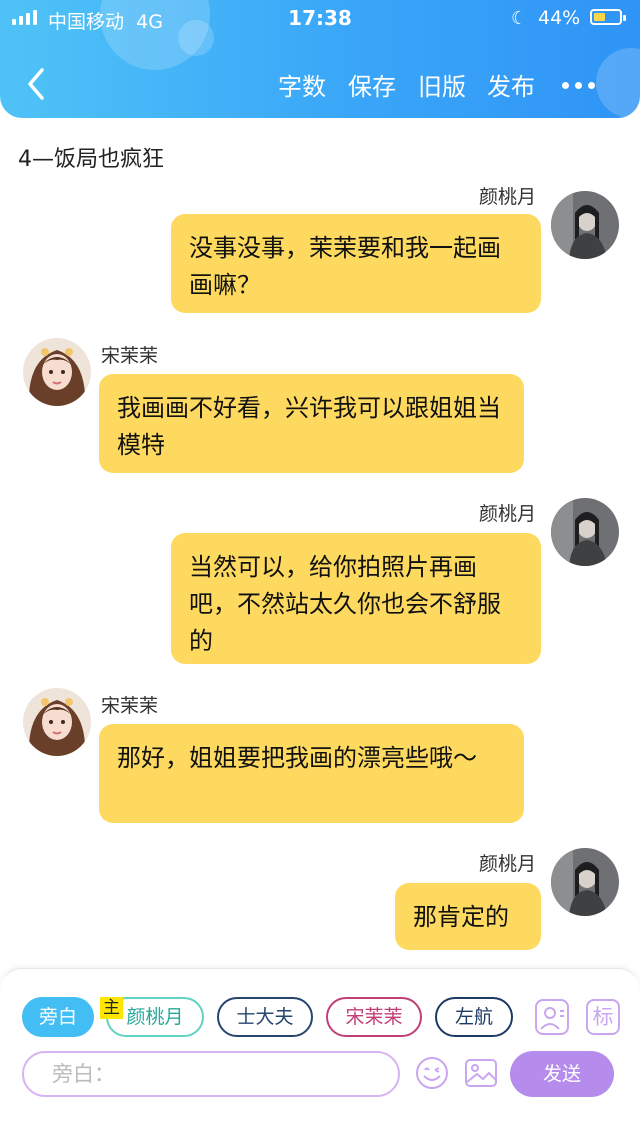 The image size is (640, 1140). I want to click on battery-icon, so click(608, 17).